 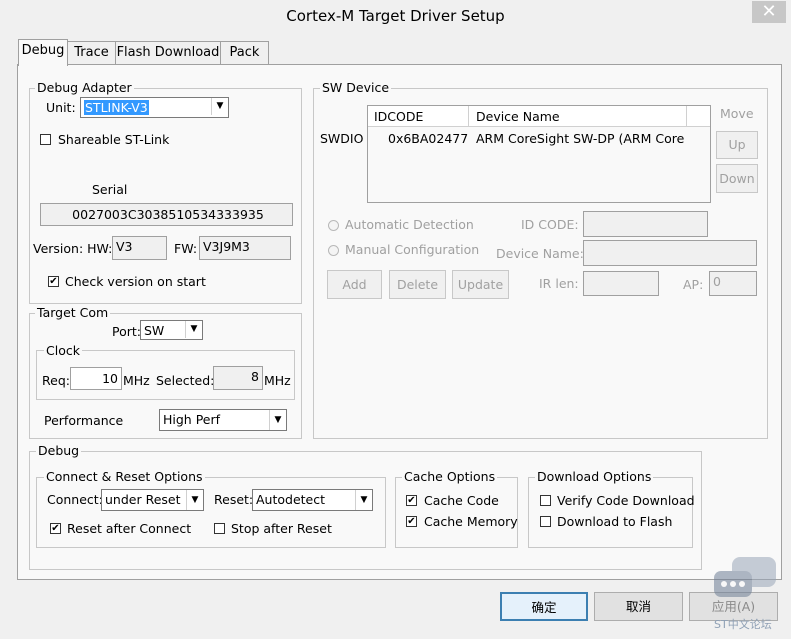 I want to click on row-device-name: ARM CoreSight SW-DP (ARM Core, so click(x=580, y=138).